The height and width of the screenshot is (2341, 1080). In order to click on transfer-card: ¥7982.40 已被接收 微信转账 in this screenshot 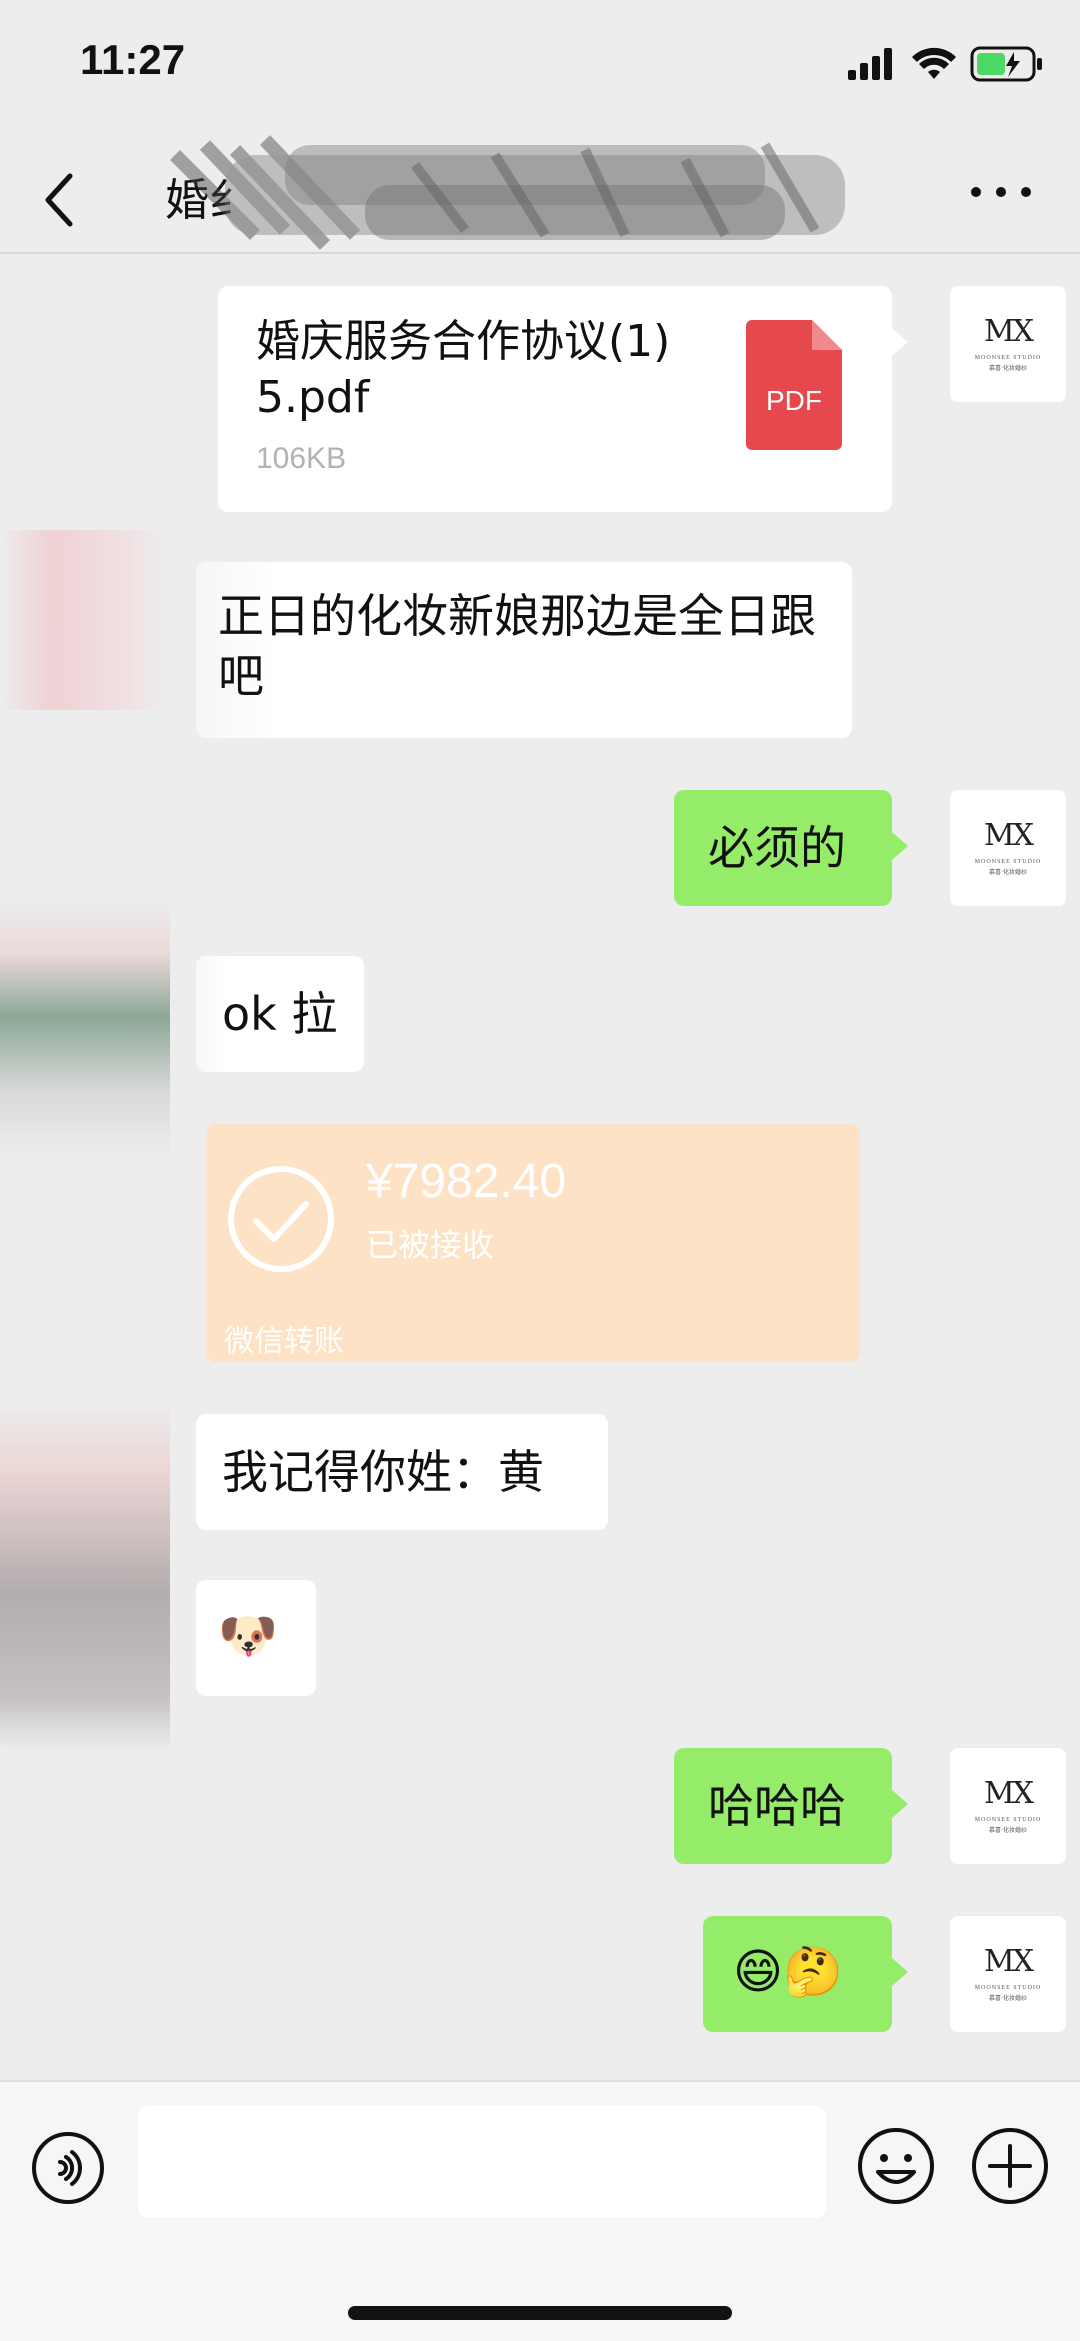, I will do `click(533, 1243)`.